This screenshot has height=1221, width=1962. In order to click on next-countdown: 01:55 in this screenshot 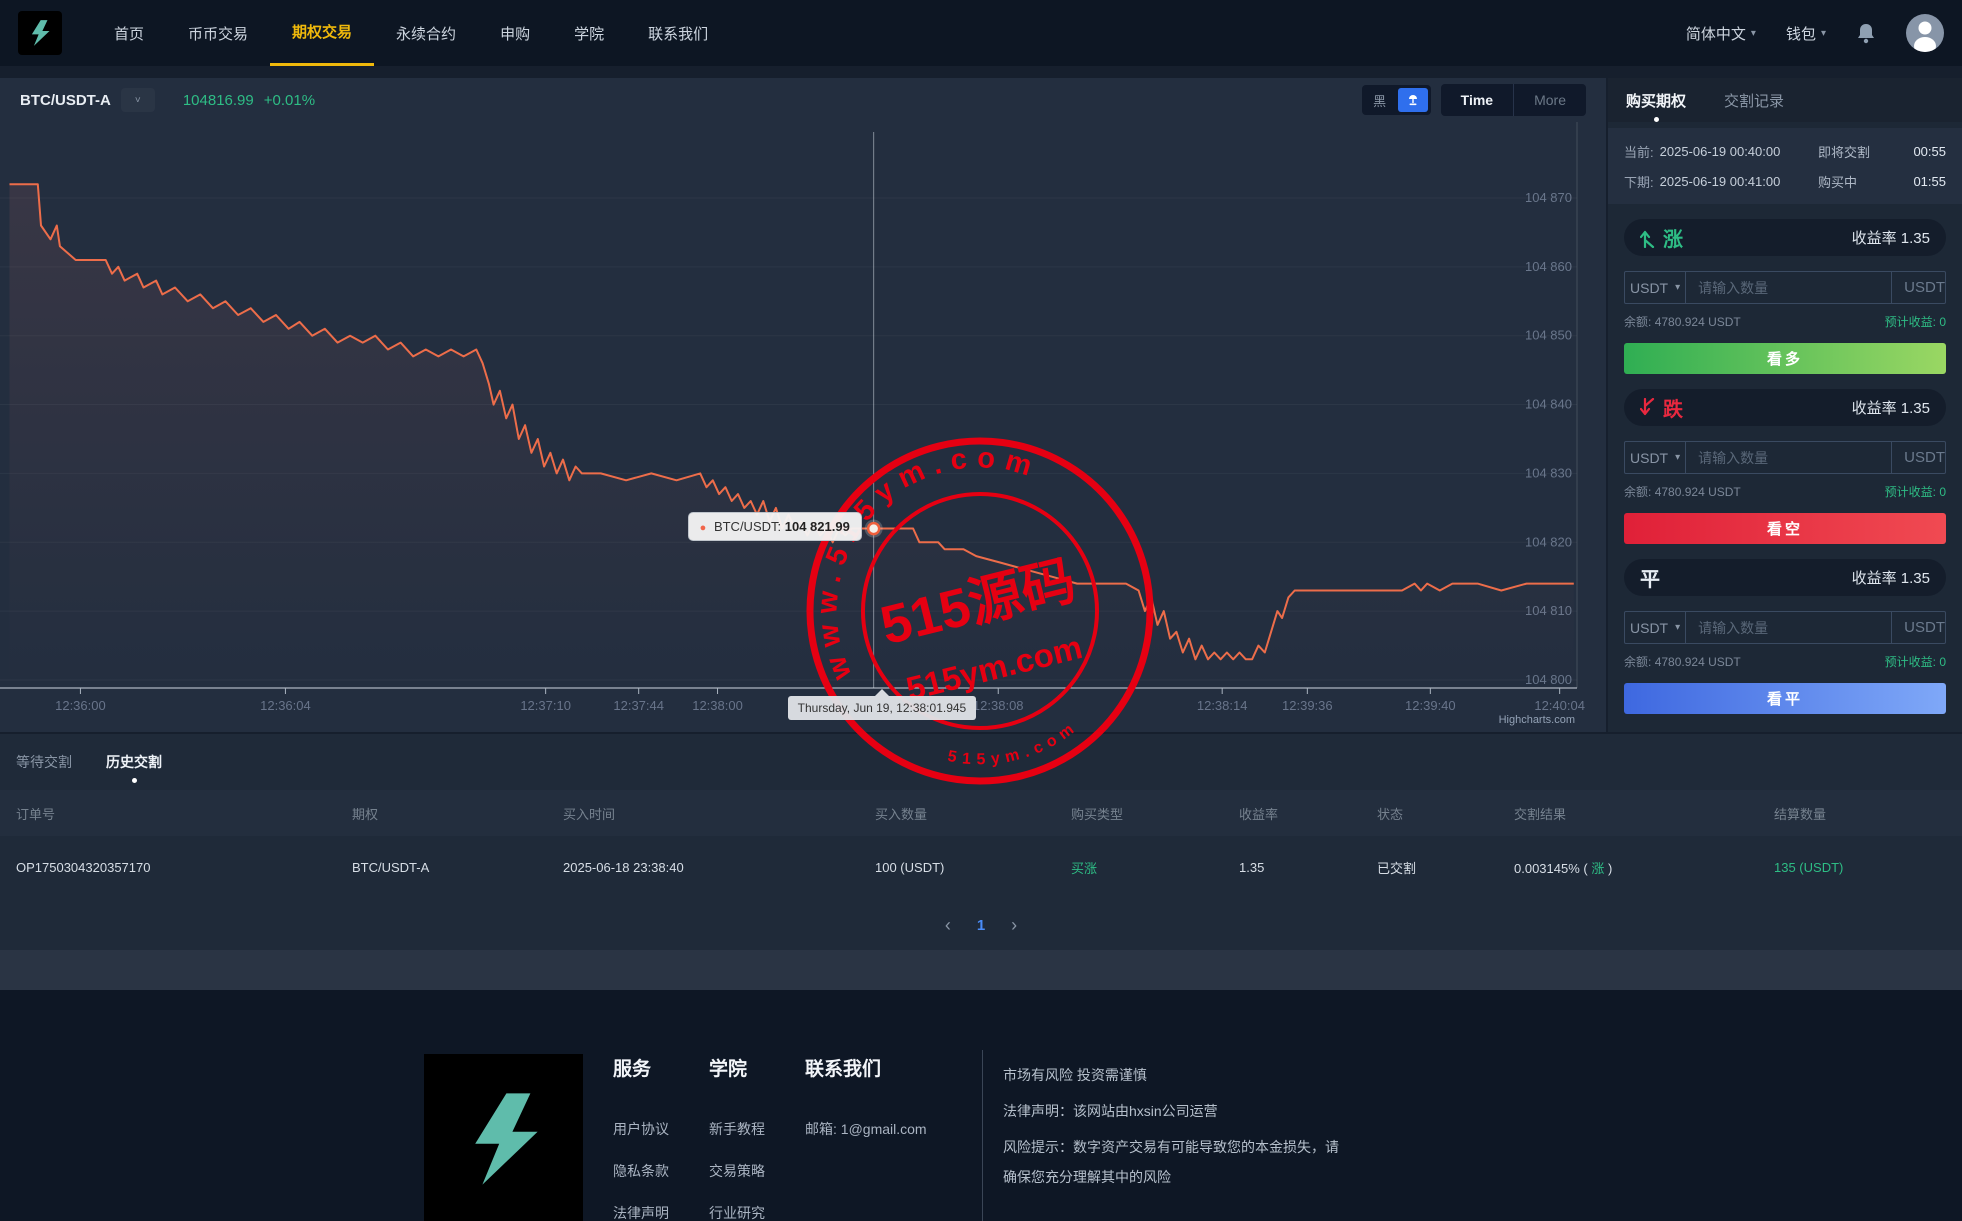, I will do `click(1929, 181)`.